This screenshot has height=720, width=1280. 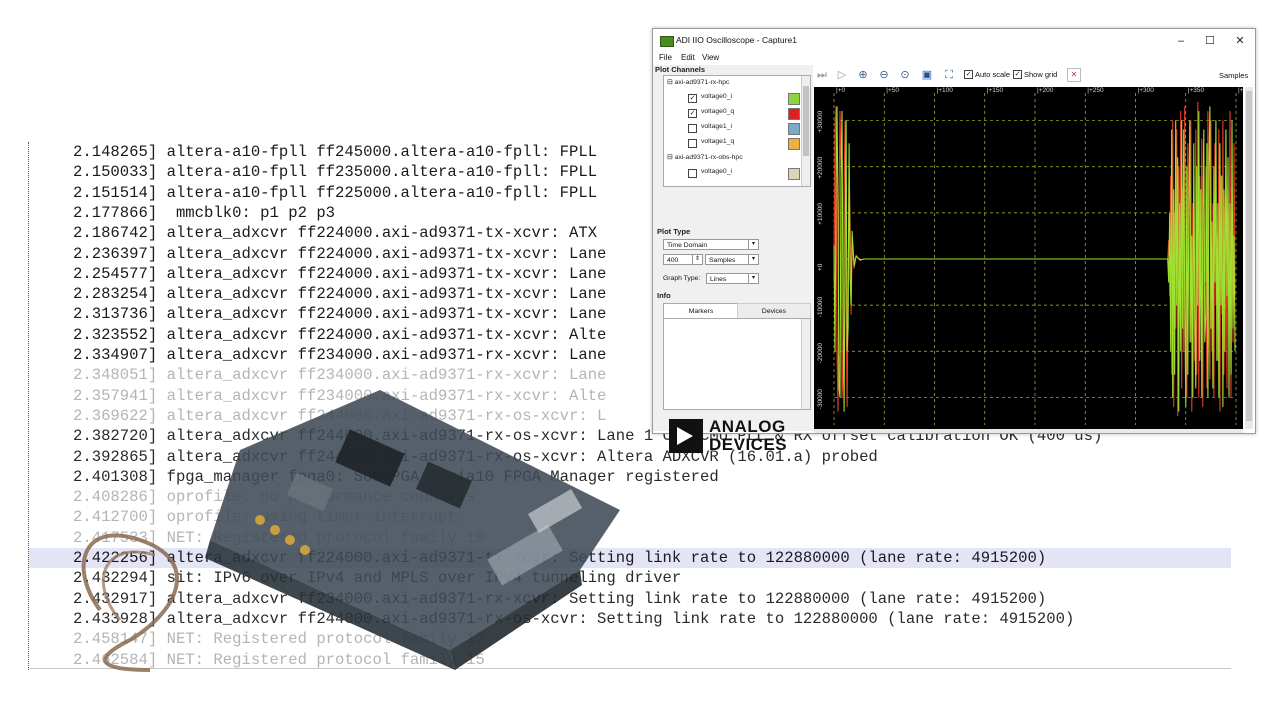 I want to click on adi-logo-mark, so click(x=686, y=436).